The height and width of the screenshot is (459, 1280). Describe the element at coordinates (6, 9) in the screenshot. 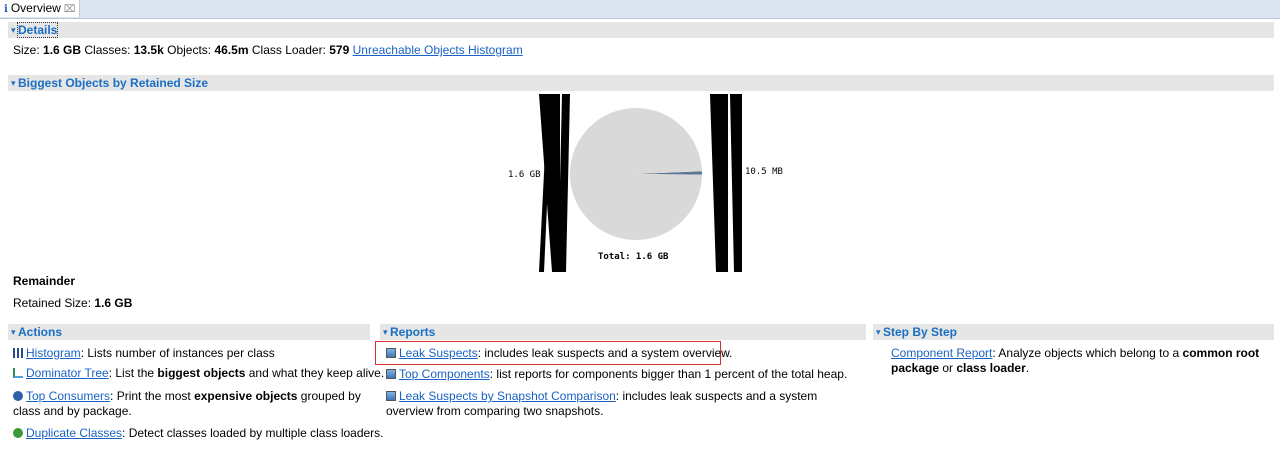

I see `info-icon: i` at that location.